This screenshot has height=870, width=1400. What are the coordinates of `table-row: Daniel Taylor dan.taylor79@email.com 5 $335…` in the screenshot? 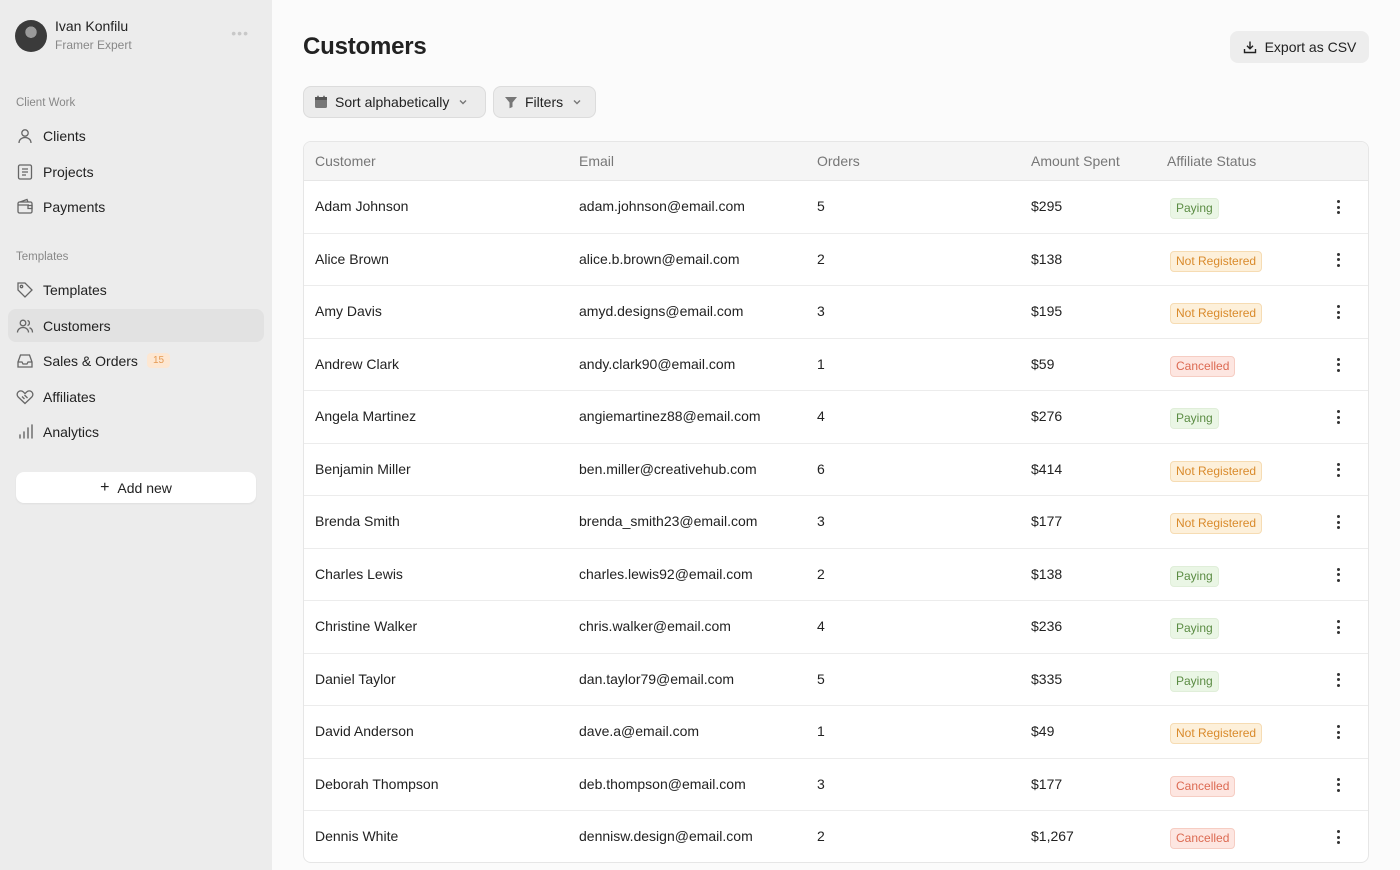 It's located at (836, 680).